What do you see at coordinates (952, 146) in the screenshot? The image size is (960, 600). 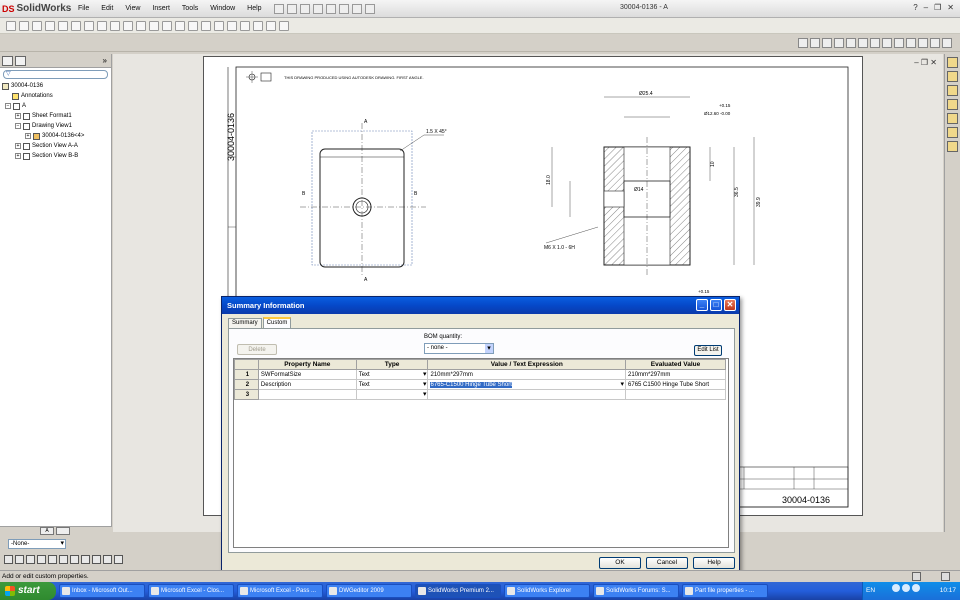 I see `custom-properties-icon` at bounding box center [952, 146].